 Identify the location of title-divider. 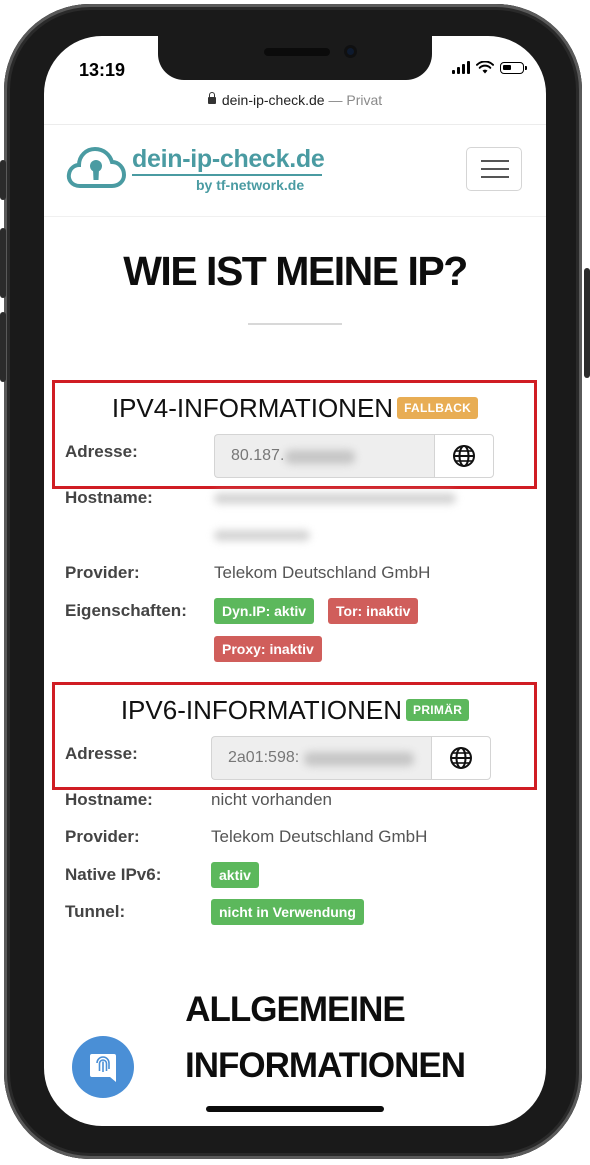
(295, 324).